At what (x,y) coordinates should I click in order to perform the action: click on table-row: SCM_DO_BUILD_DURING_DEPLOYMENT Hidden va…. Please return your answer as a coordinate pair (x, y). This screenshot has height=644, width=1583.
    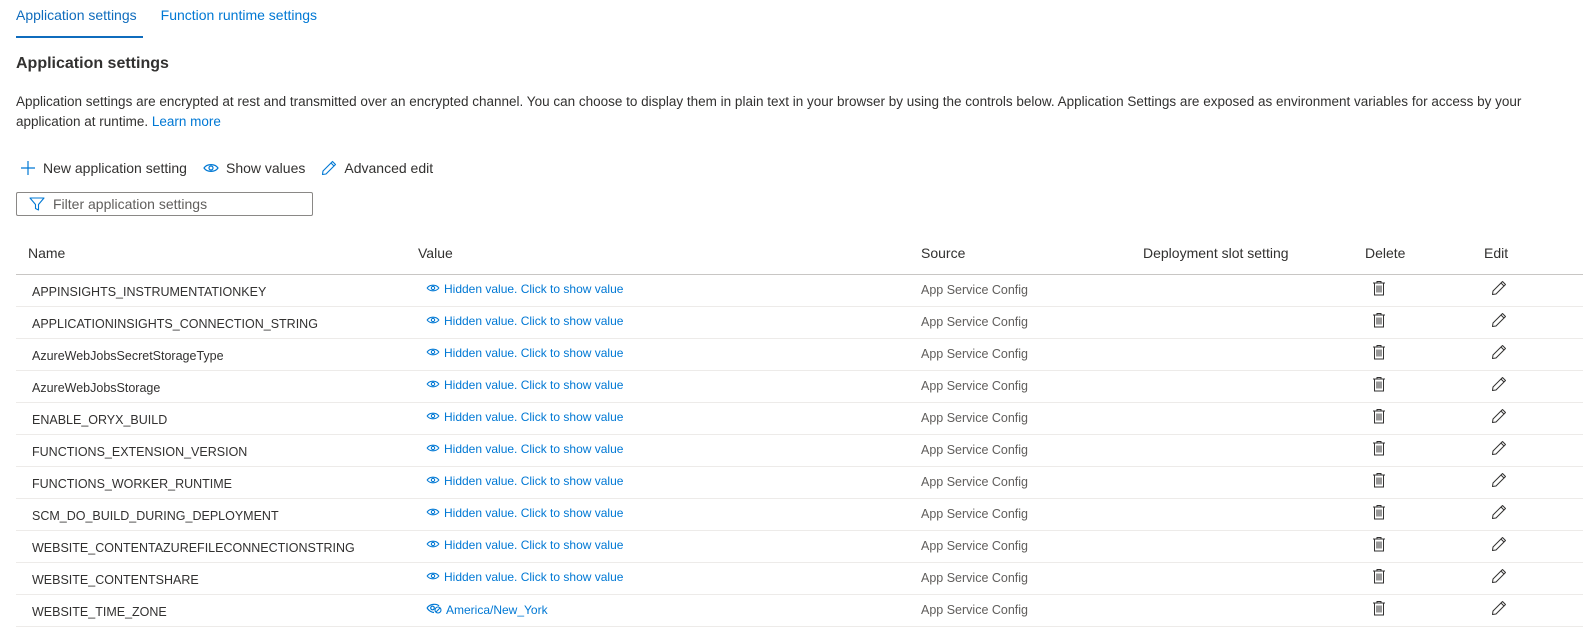
    Looking at the image, I should click on (799, 515).